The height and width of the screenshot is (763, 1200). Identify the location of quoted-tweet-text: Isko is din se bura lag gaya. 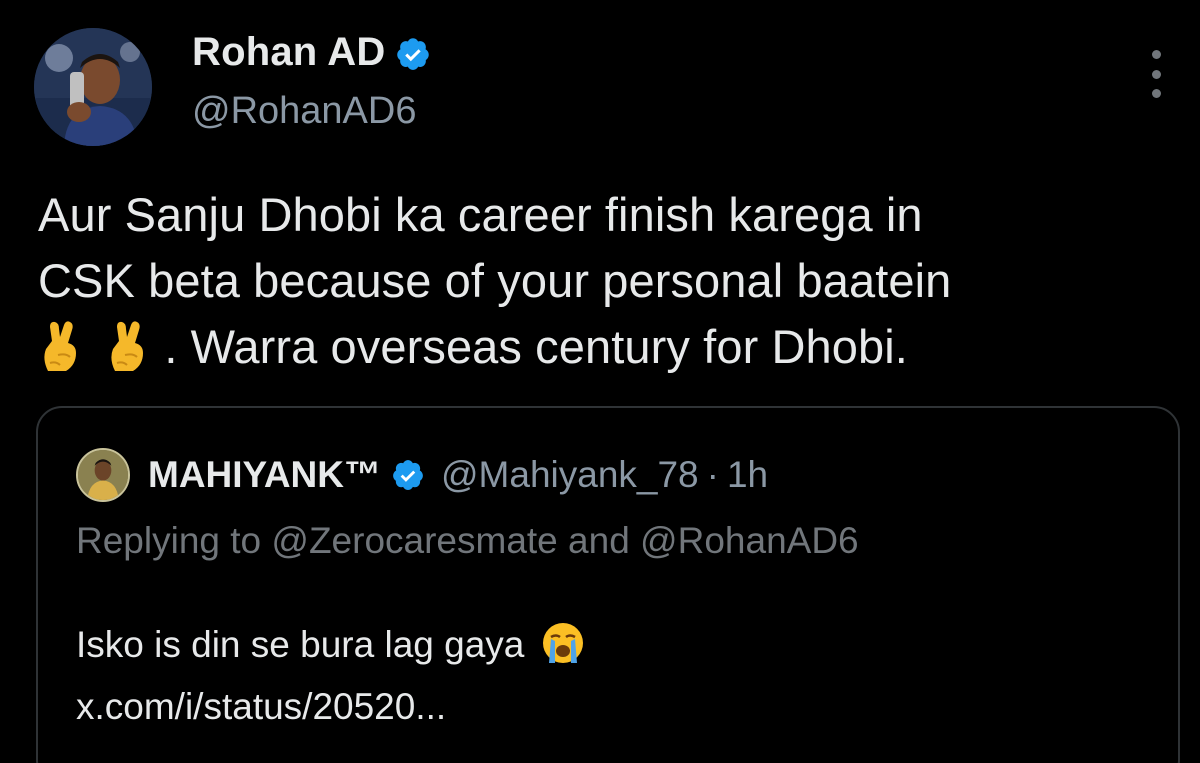
(300, 644).